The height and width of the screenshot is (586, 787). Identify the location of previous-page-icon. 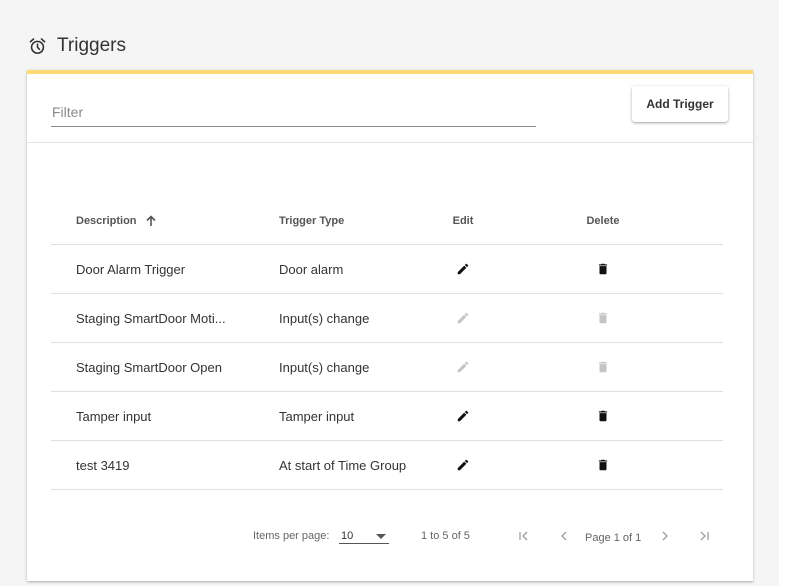
(564, 536).